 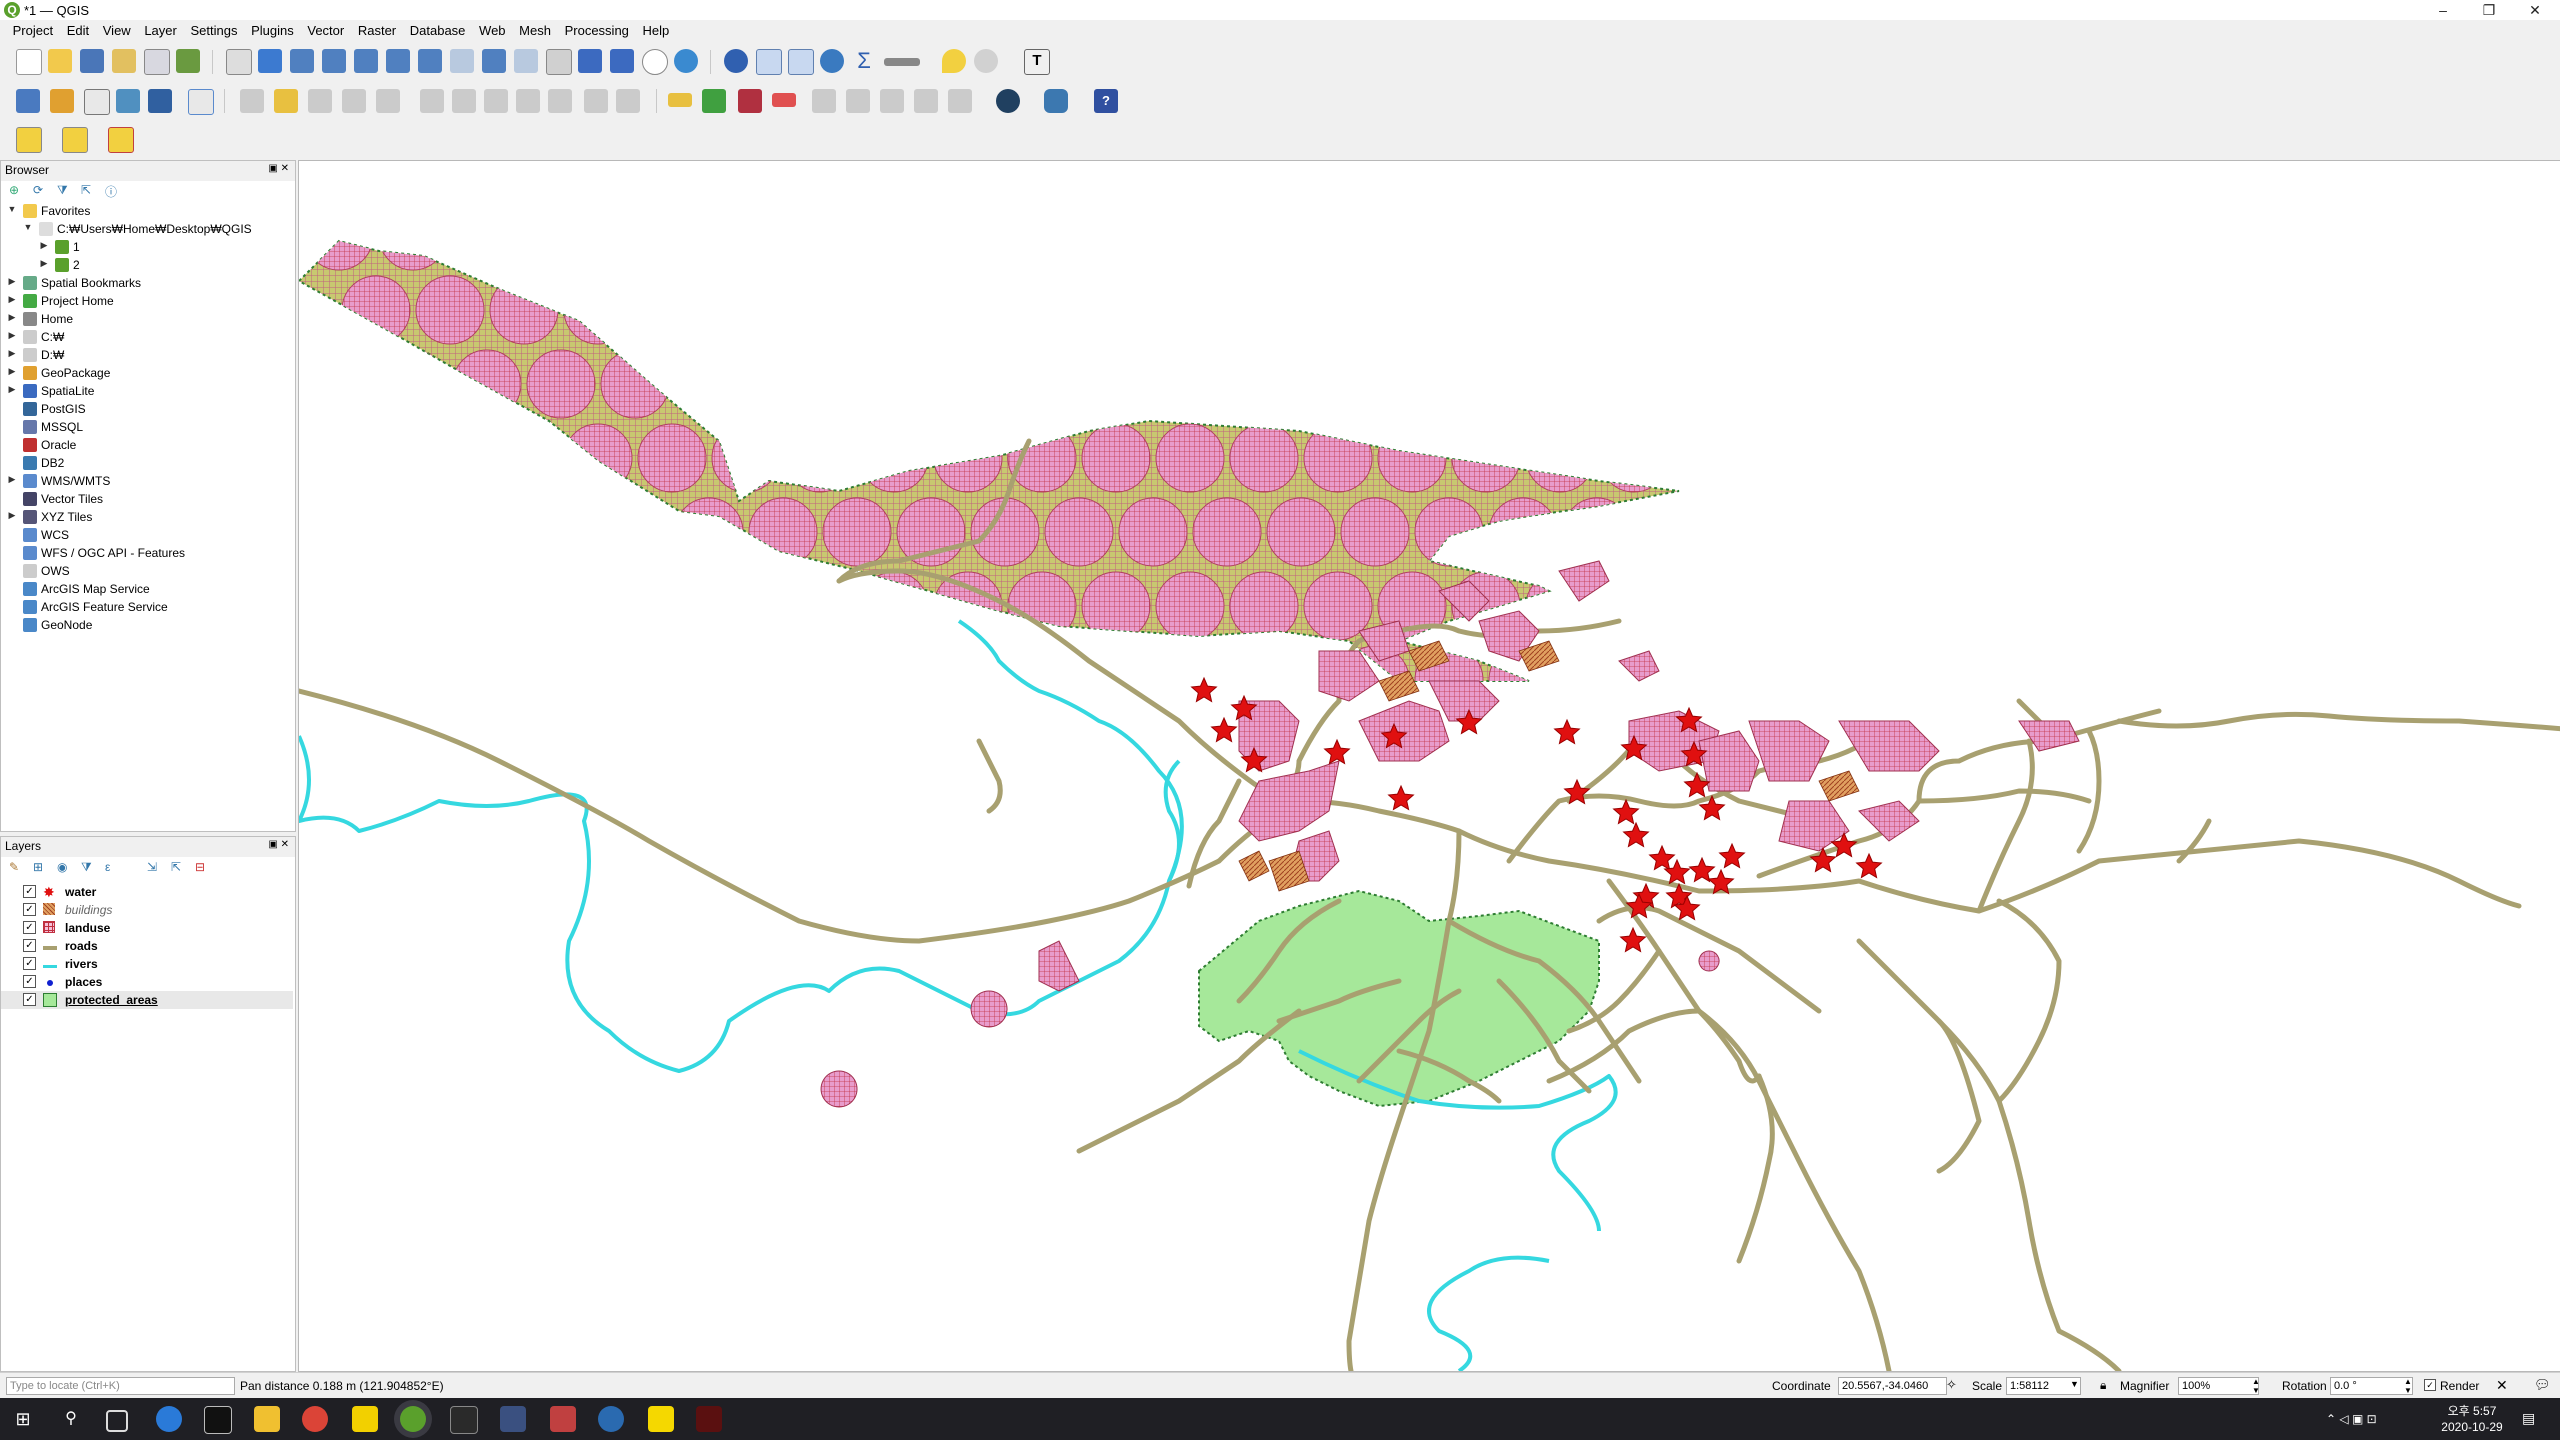 I want to click on menu-plugins: Plugins, so click(x=272, y=31).